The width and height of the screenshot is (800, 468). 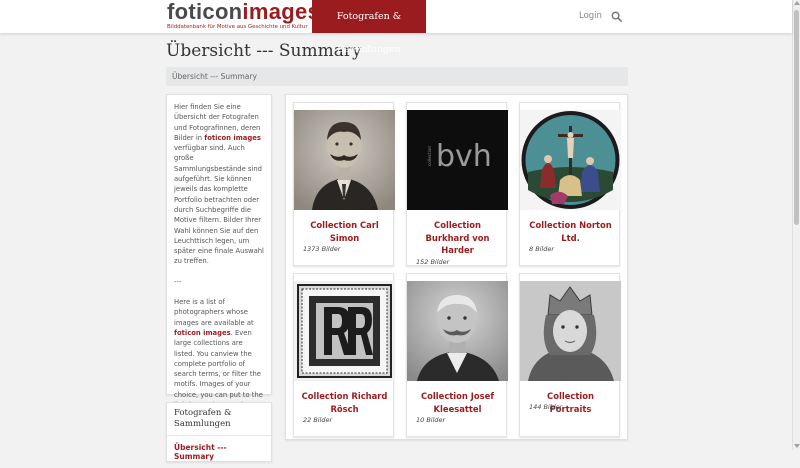 I want to click on collection-image-portraits, so click(x=570, y=331).